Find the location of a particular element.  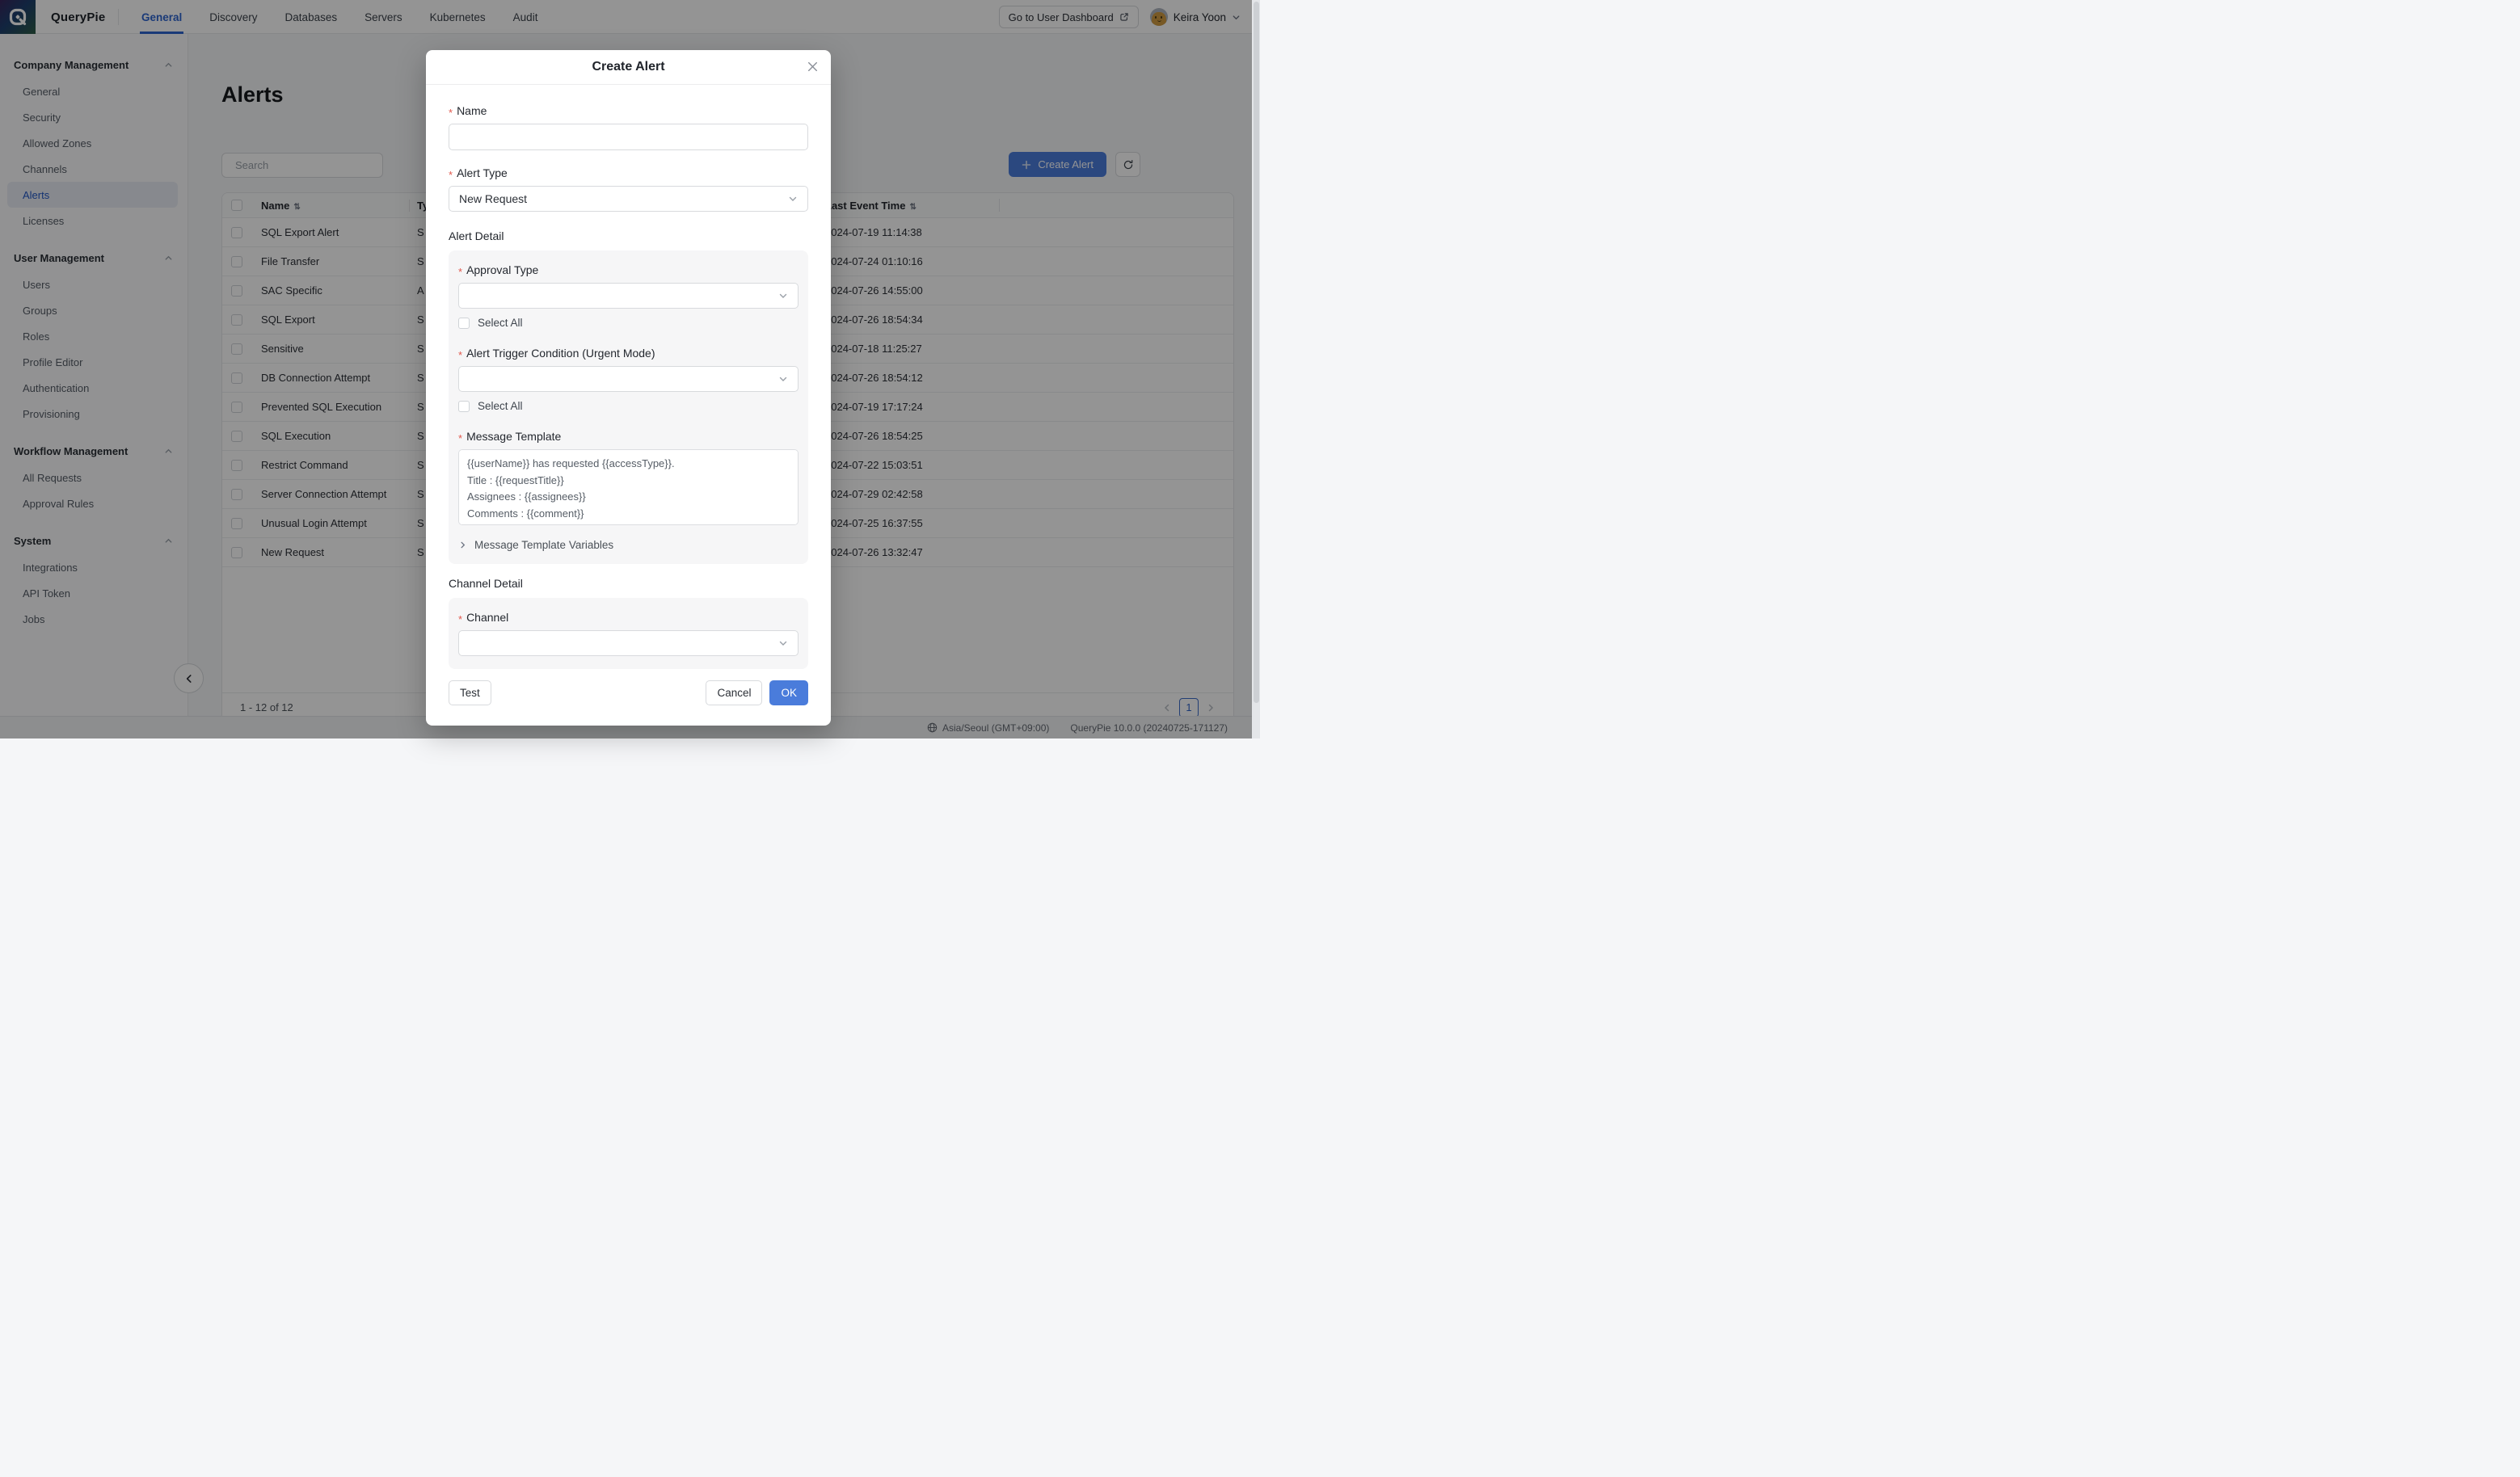

name-field-label: * Name is located at coordinates (468, 111).